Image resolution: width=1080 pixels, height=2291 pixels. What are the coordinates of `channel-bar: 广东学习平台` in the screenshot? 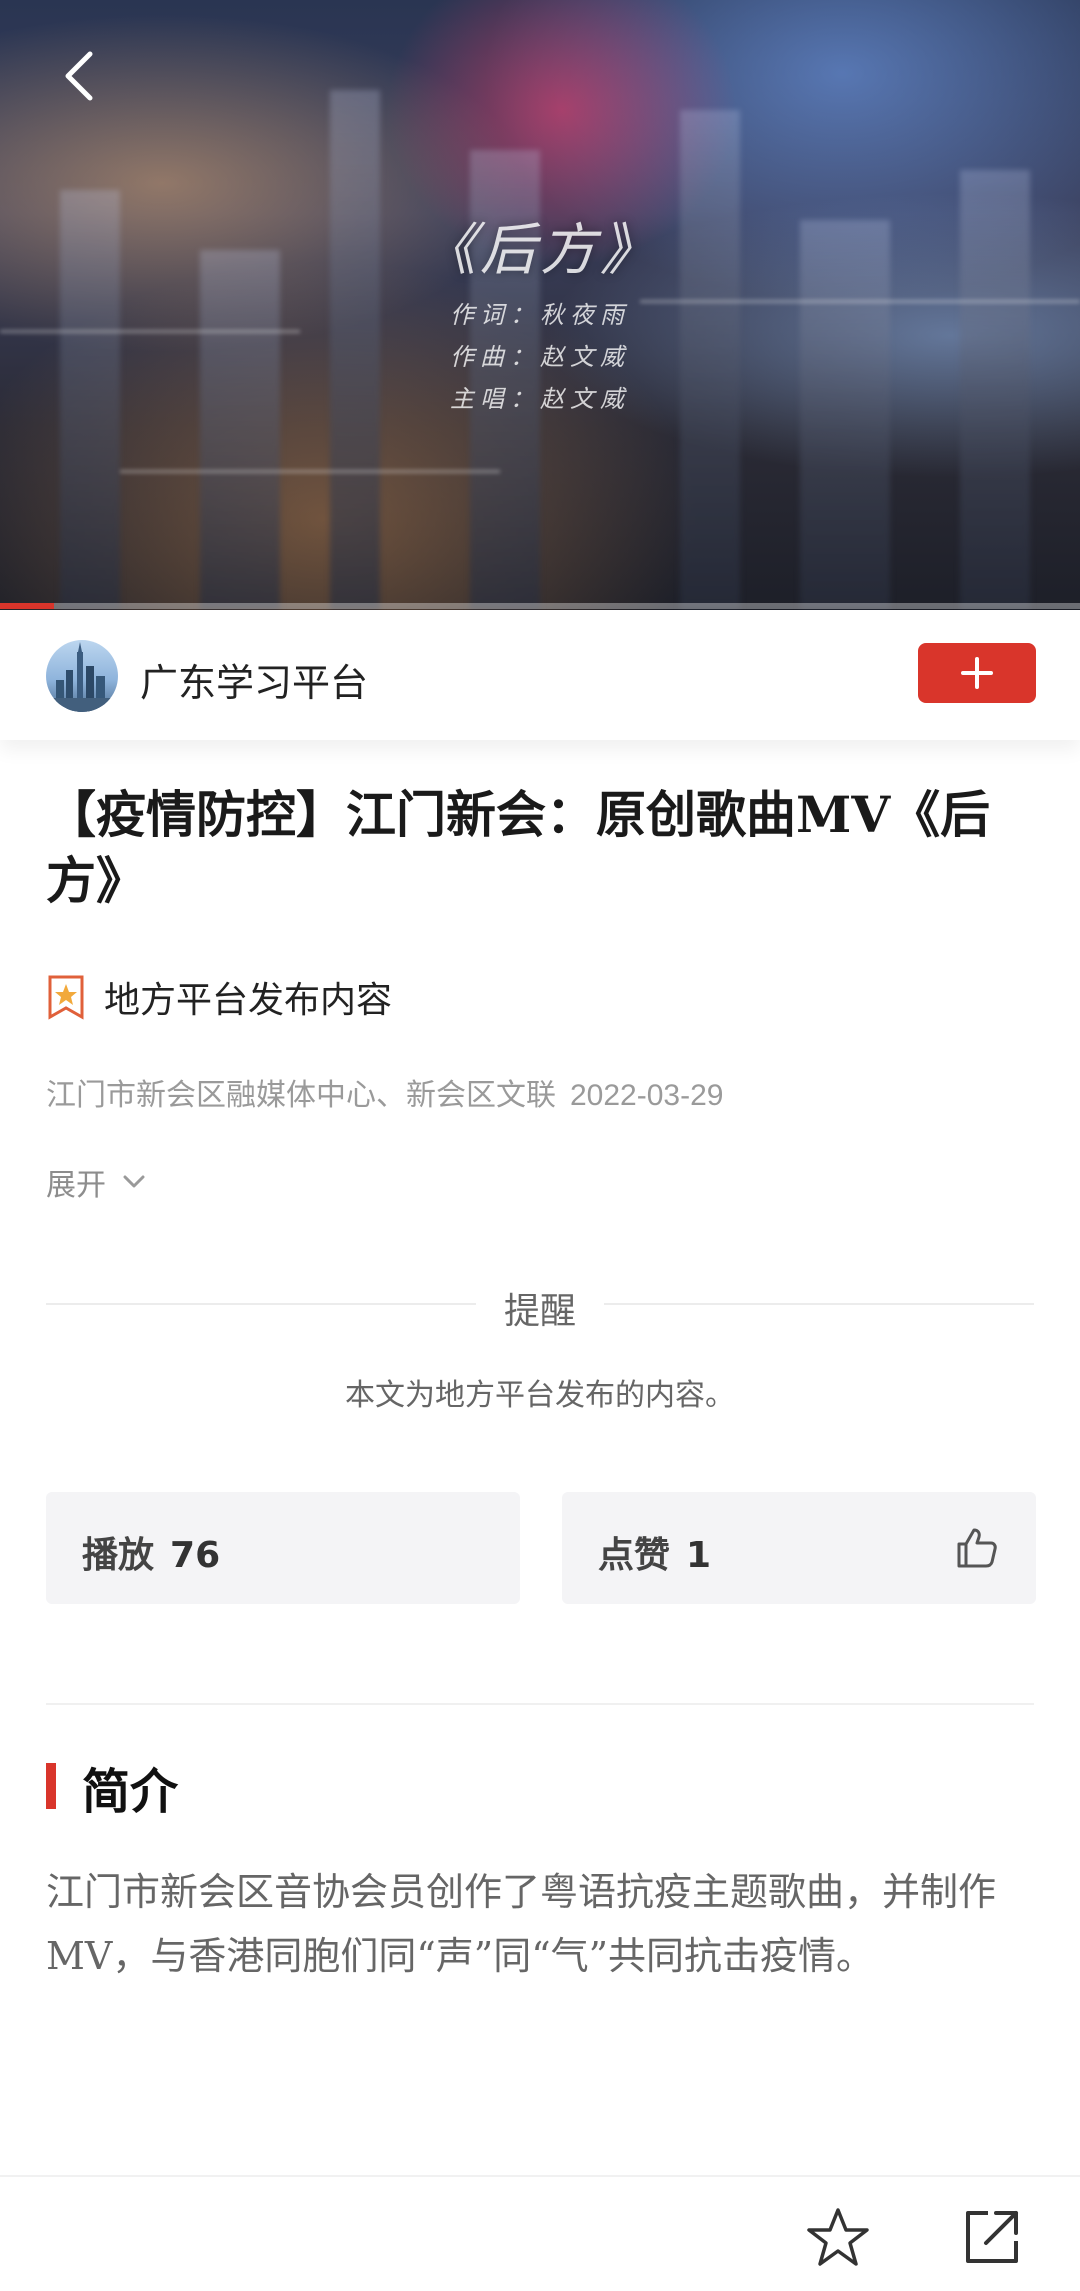 It's located at (540, 675).